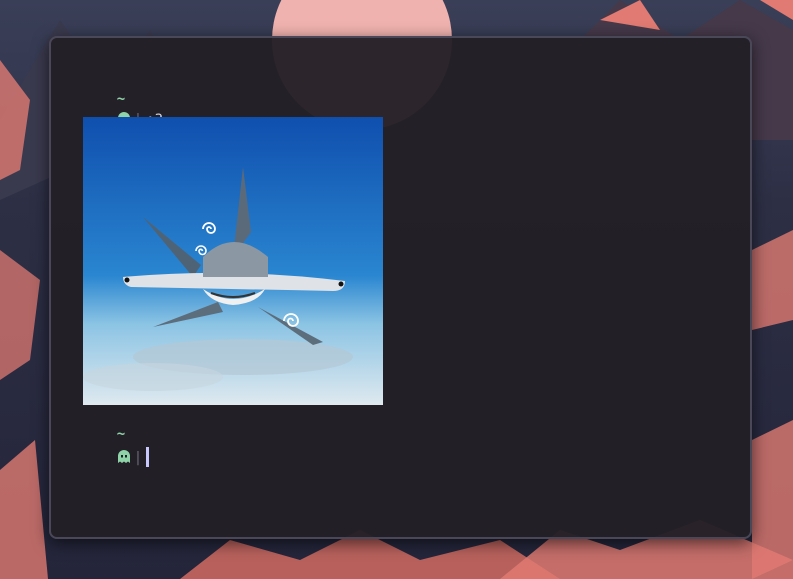 Image resolution: width=793 pixels, height=579 pixels. What do you see at coordinates (772, 280) in the screenshot?
I see `rock-pink-right` at bounding box center [772, 280].